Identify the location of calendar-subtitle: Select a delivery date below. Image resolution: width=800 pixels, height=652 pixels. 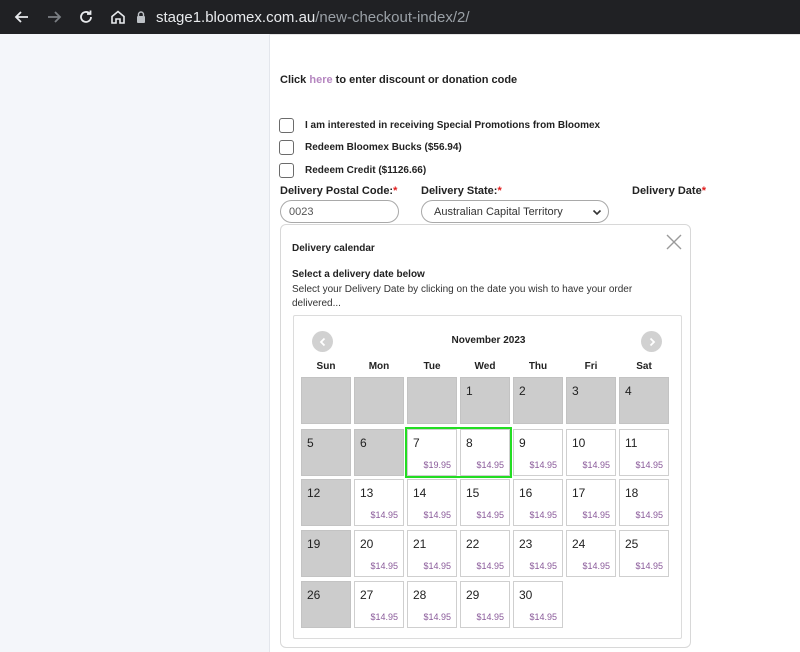
(358, 274).